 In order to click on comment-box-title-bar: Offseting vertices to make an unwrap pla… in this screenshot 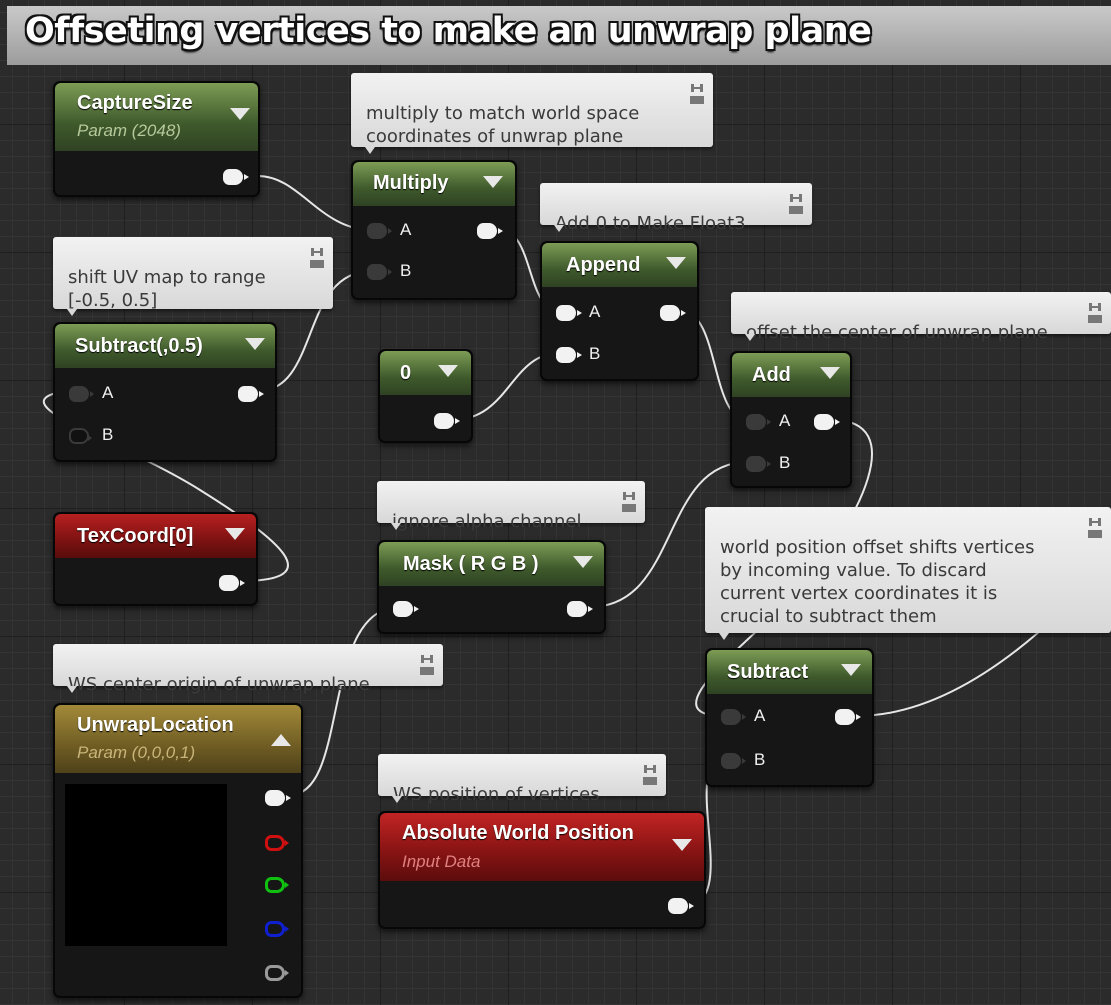, I will do `click(559, 35)`.